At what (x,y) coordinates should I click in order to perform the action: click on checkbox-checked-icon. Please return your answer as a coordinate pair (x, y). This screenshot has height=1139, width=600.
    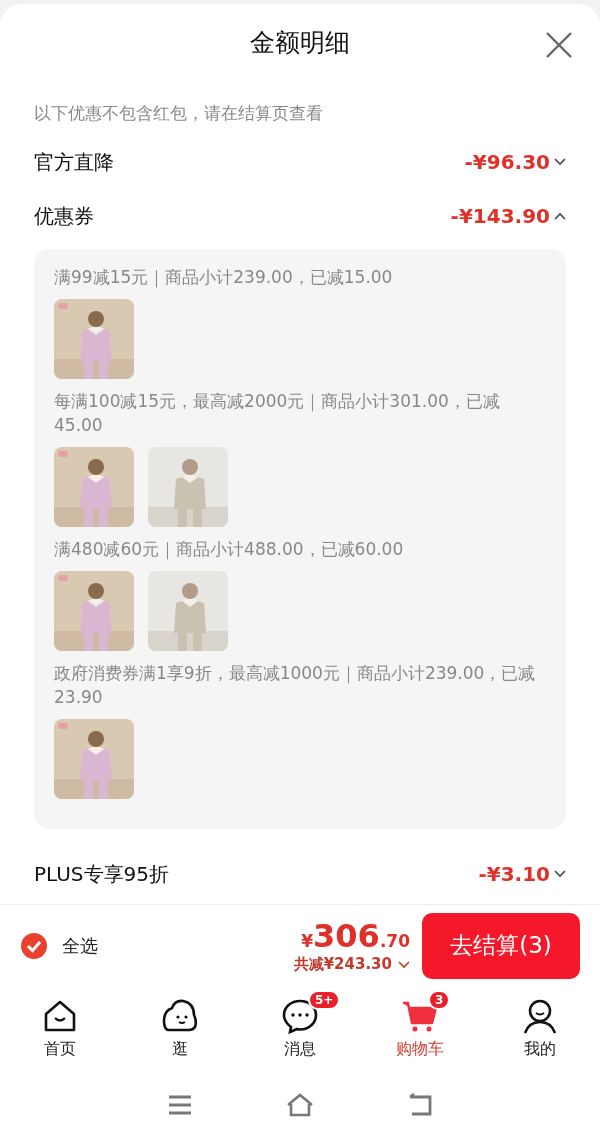
    Looking at the image, I should click on (34, 945).